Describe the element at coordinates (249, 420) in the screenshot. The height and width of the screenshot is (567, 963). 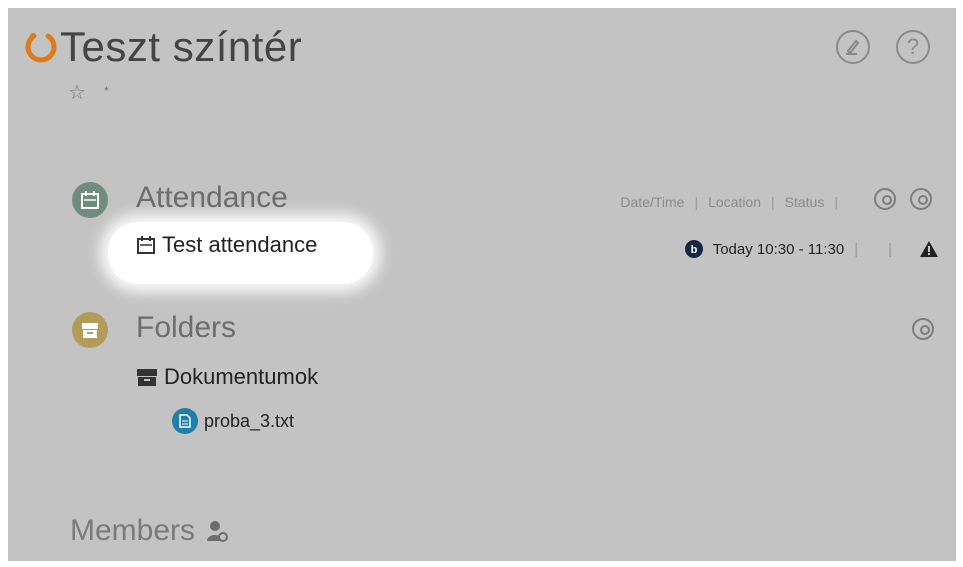
I see `file-item-name: proba_3.txt` at that location.